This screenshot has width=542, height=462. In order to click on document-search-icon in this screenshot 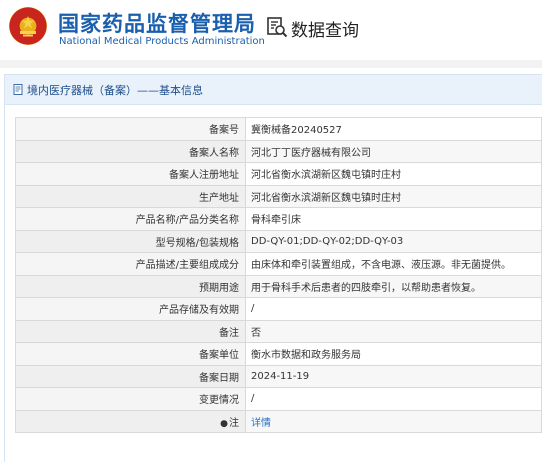, I will do `click(277, 27)`.